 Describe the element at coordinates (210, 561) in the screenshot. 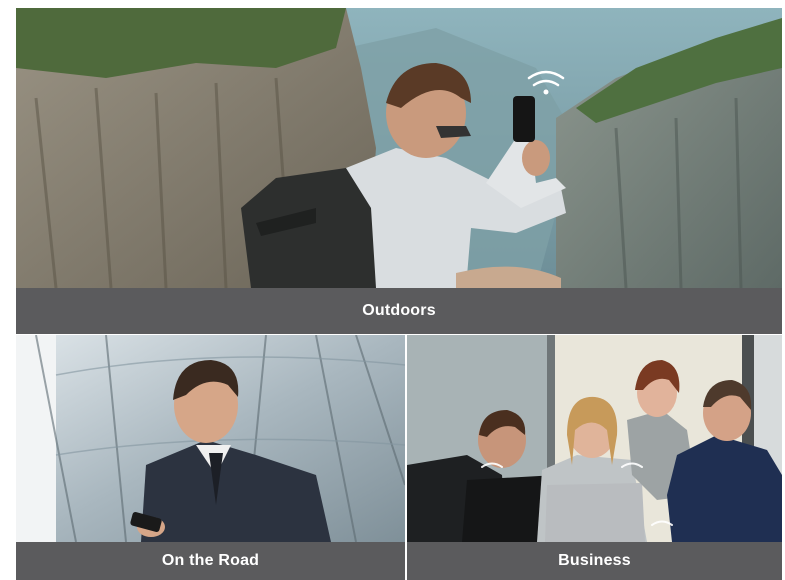

I see `on-the-road-caption: On the Road` at that location.